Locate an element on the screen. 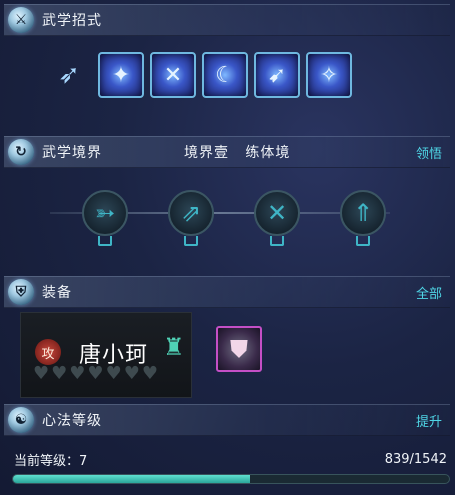 This screenshot has width=455, height=495. comprehend-button: 领悟 is located at coordinates (429, 152).